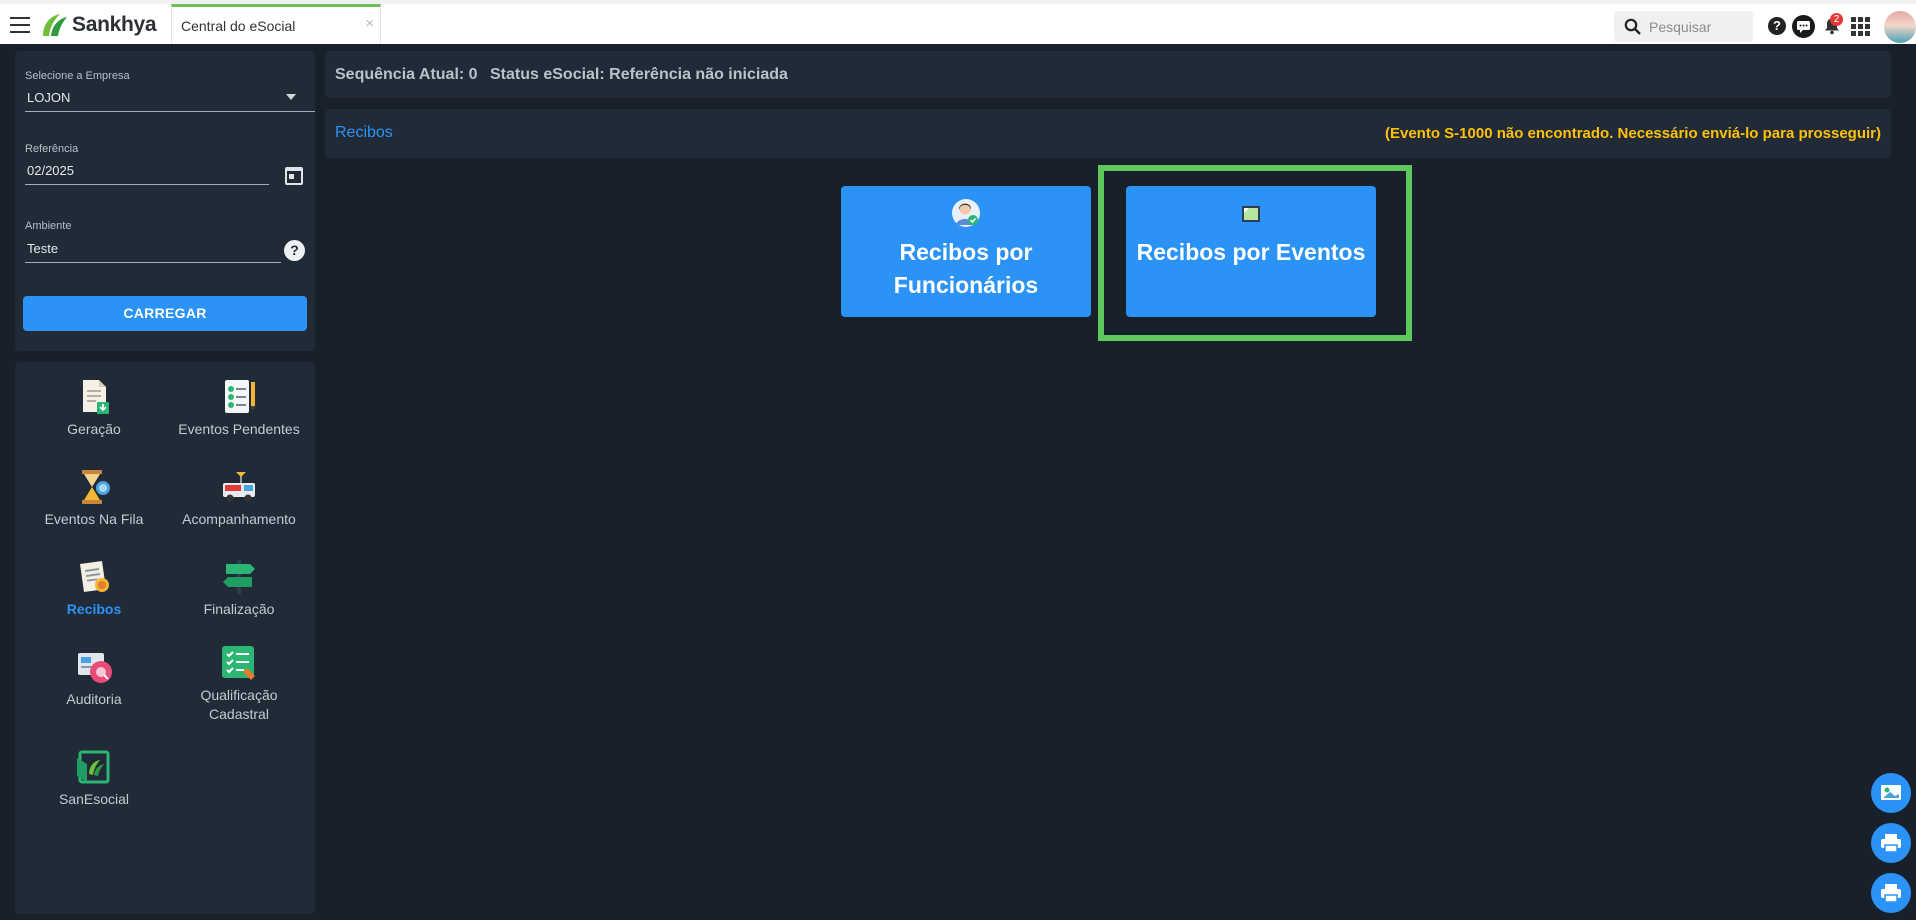 The width and height of the screenshot is (1916, 920). I want to click on sidebar-item-auditoria: Auditoria, so click(94, 678).